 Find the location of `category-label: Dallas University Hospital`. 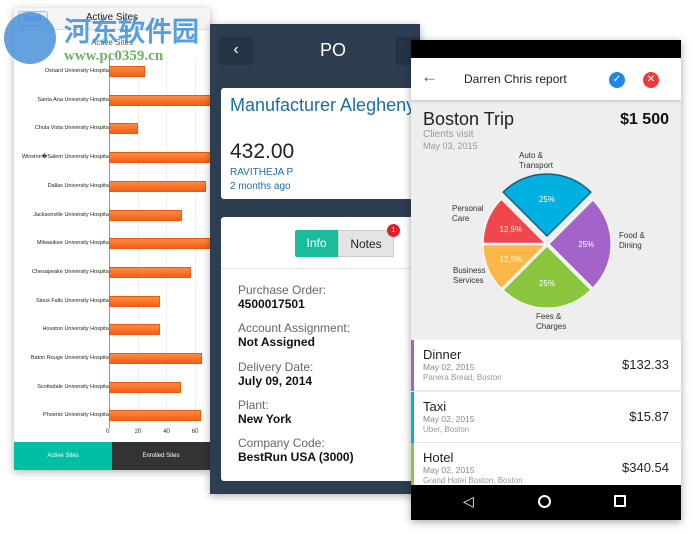

category-label: Dallas University Hospital is located at coordinates (78, 185).